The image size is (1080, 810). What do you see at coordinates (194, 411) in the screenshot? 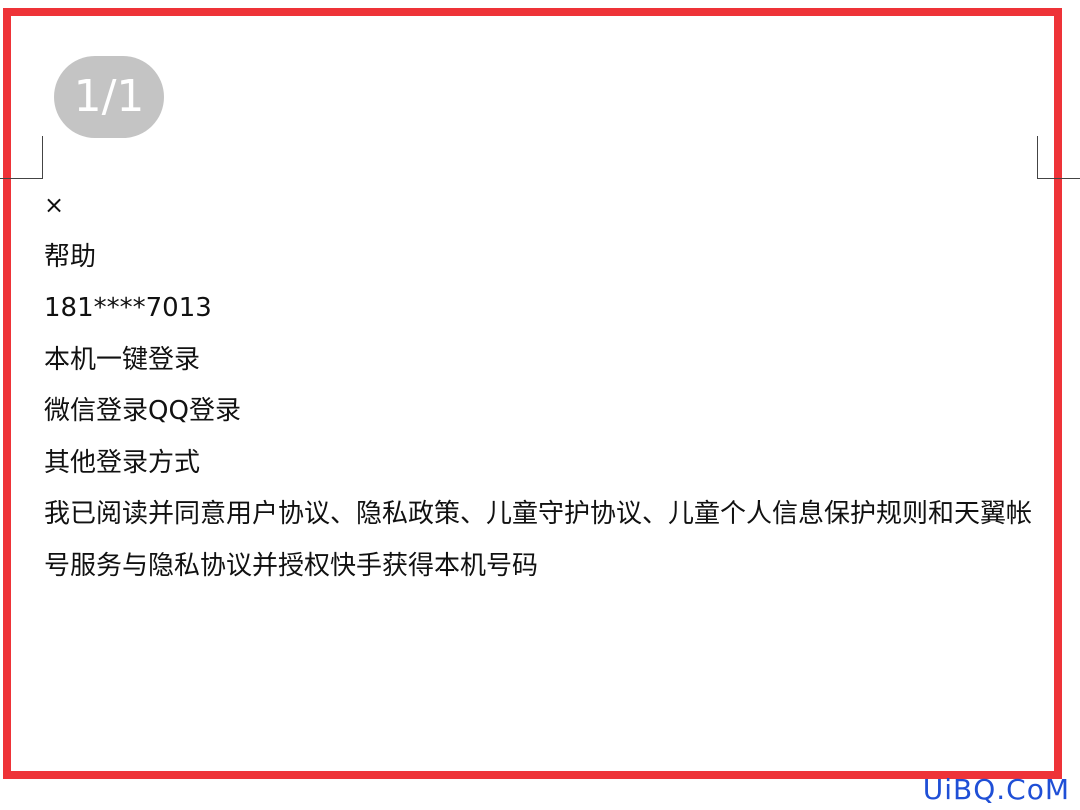
I see `qq-login-button: QQ登录` at bounding box center [194, 411].